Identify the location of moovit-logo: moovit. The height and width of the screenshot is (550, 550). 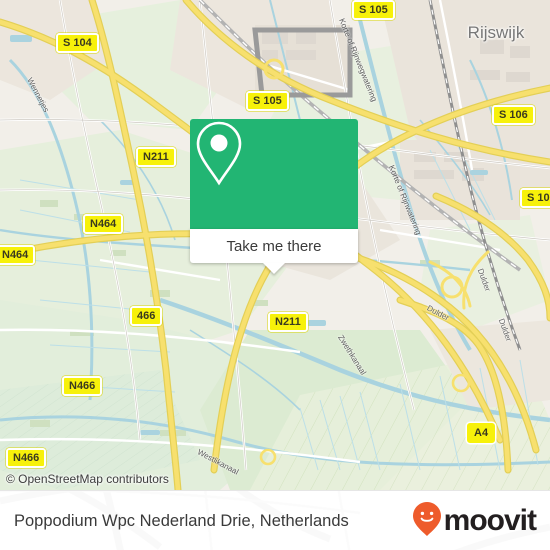
(474, 521).